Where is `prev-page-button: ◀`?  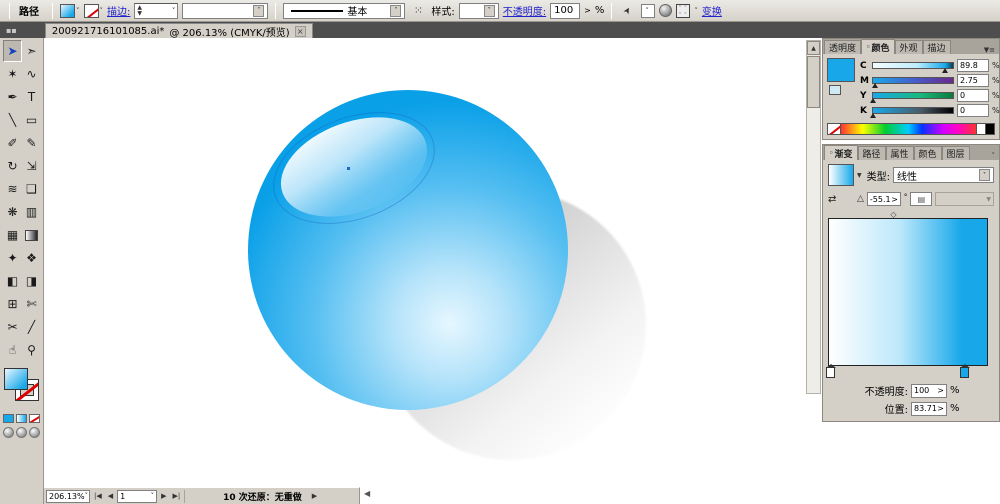 prev-page-button: ◀ is located at coordinates (110, 496).